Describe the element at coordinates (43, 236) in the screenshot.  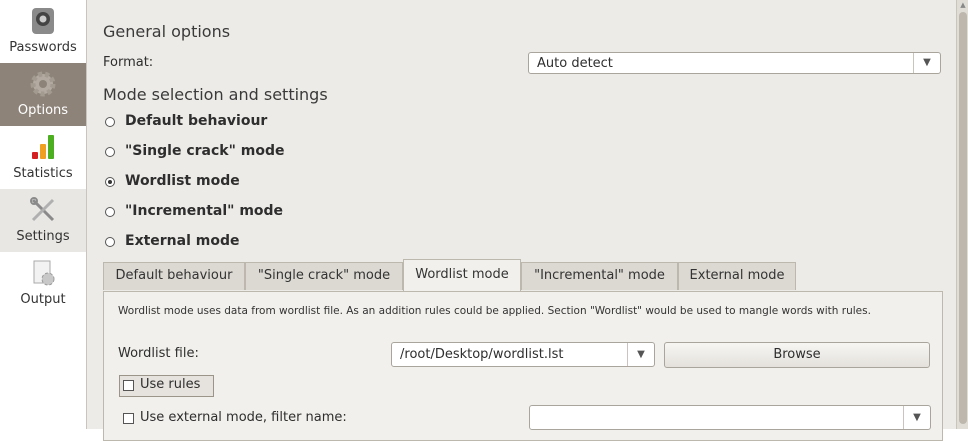
I see `sidebar-item-label: Settings` at that location.